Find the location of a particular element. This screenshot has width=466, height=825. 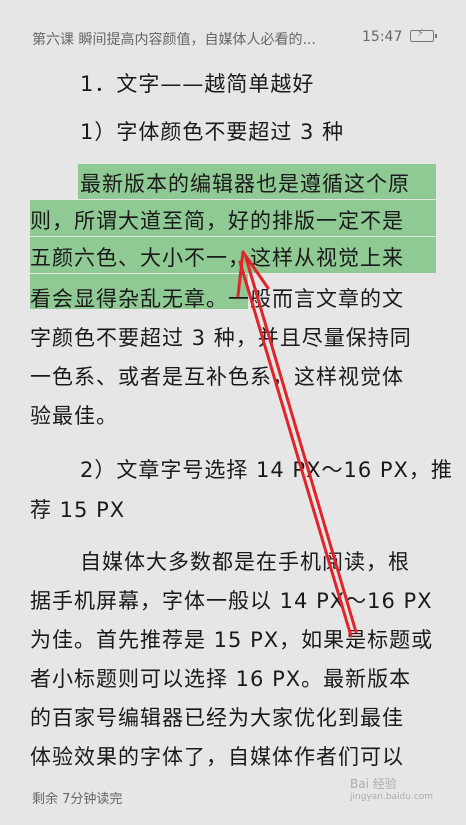

paragraph-line: 者小标题则可以选择 16 PX。最新版本 is located at coordinates (221, 679).